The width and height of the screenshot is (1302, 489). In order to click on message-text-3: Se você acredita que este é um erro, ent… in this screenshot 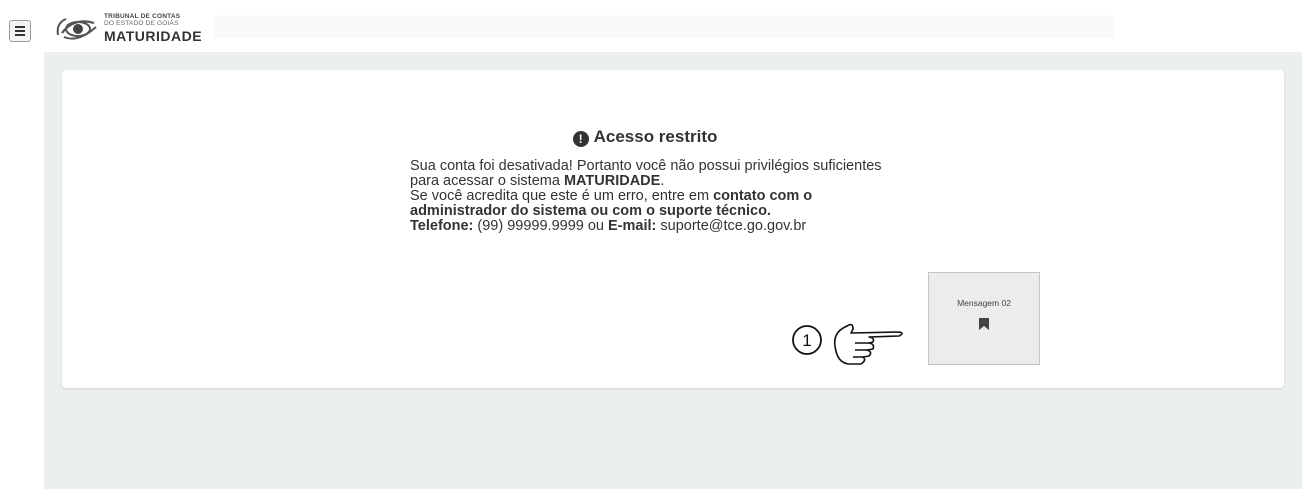, I will do `click(562, 196)`.